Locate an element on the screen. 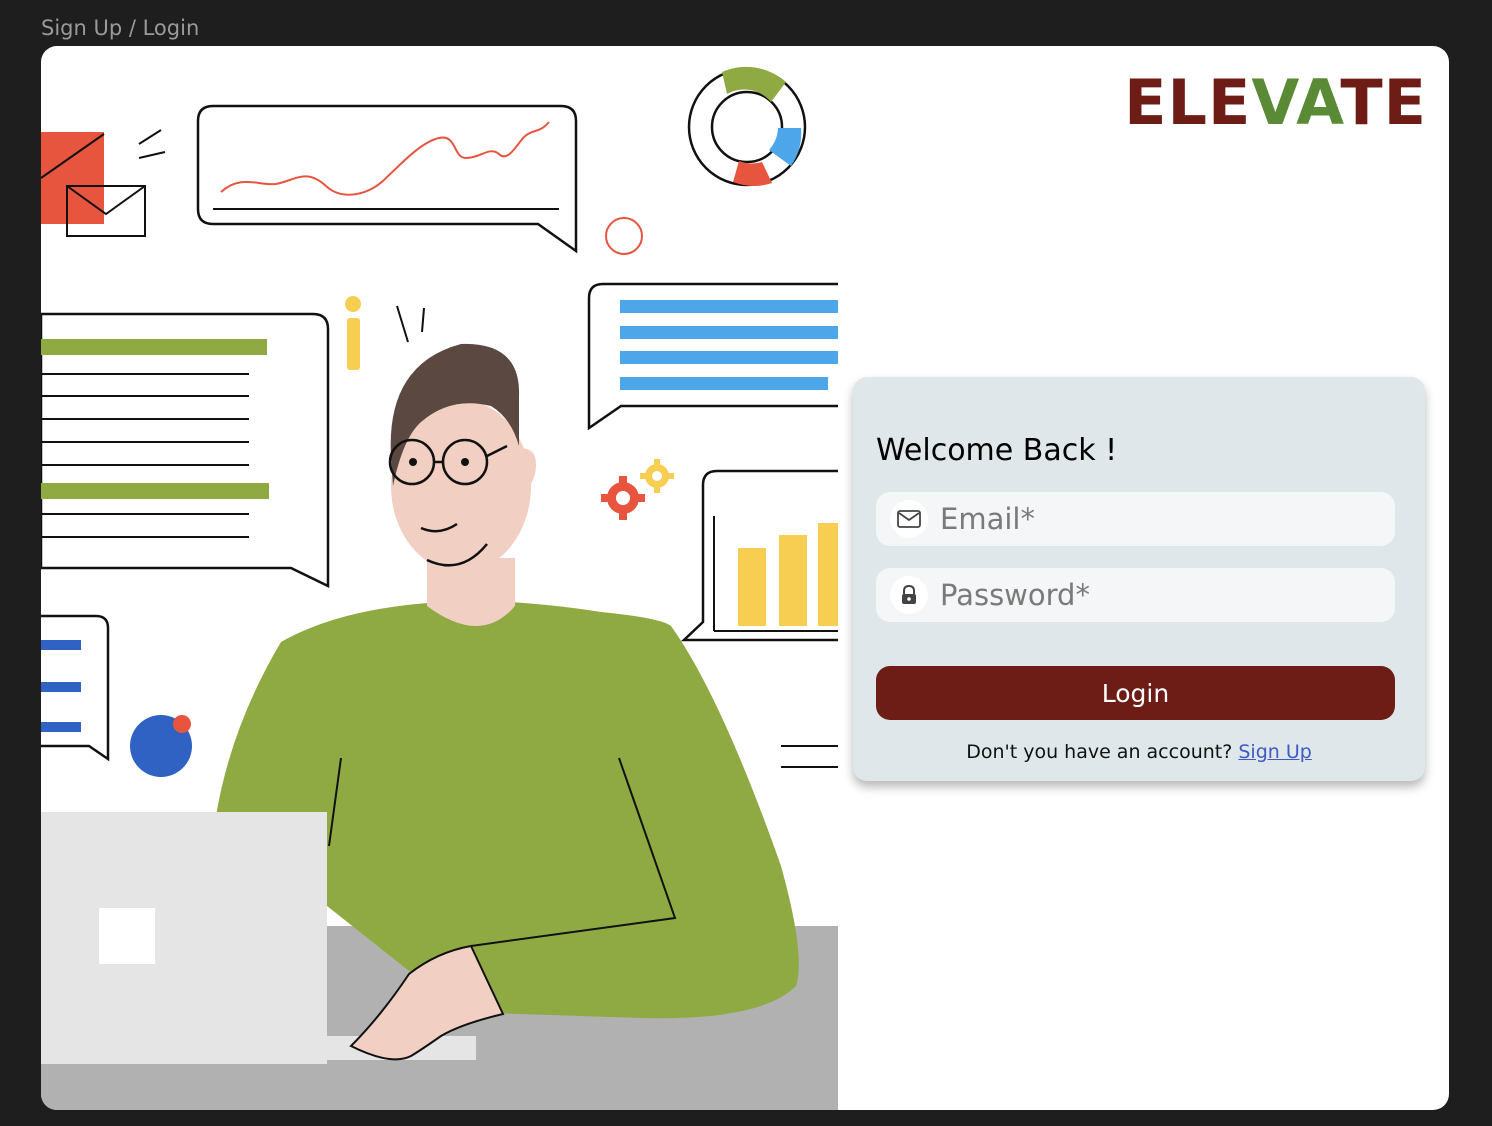  welcome-heading: Welcome Back ! is located at coordinates (997, 450).